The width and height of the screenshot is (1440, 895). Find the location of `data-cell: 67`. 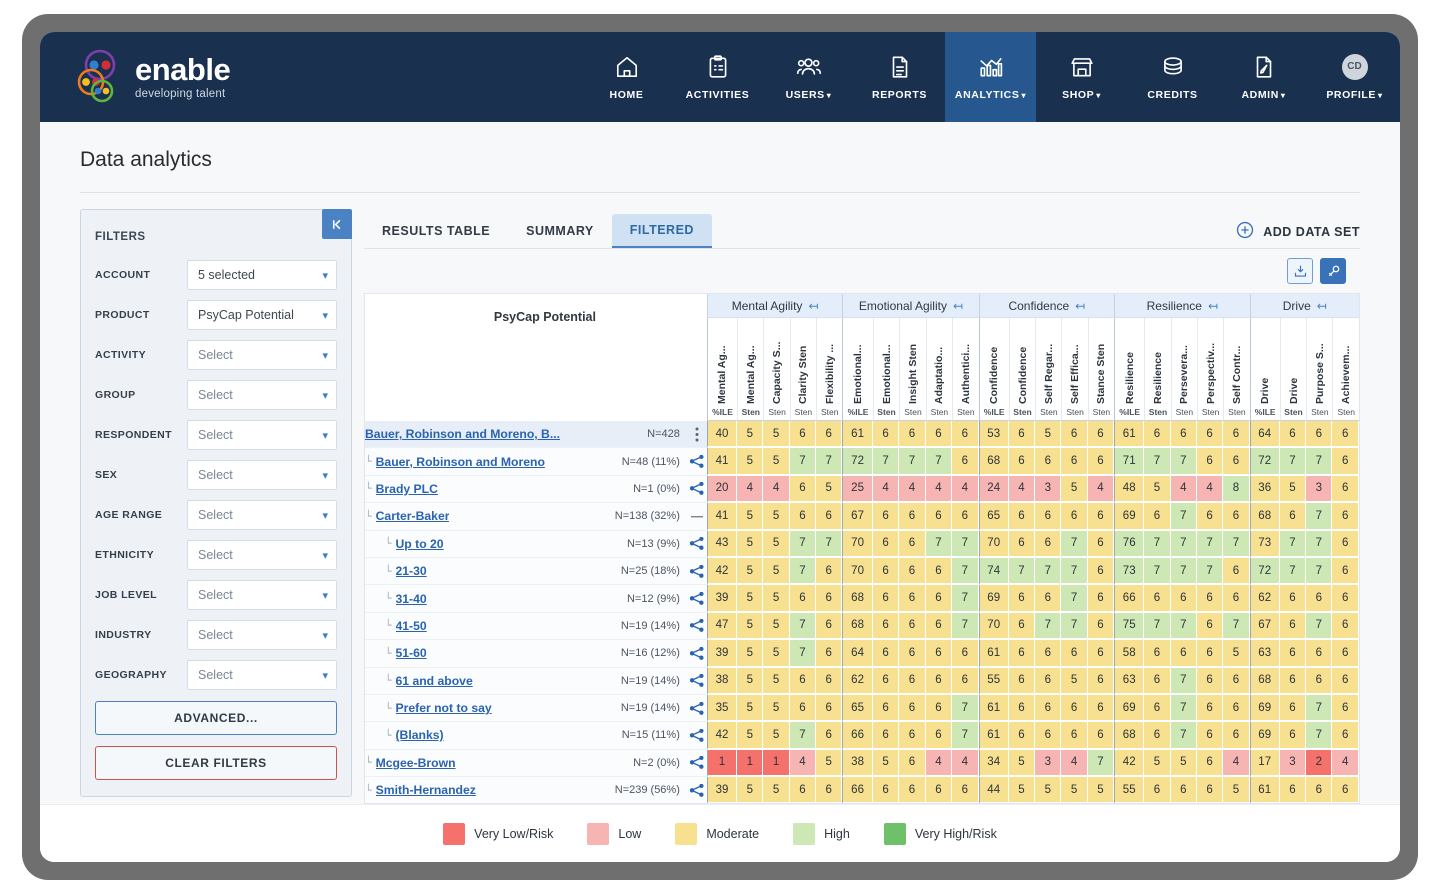

data-cell: 67 is located at coordinates (857, 517).